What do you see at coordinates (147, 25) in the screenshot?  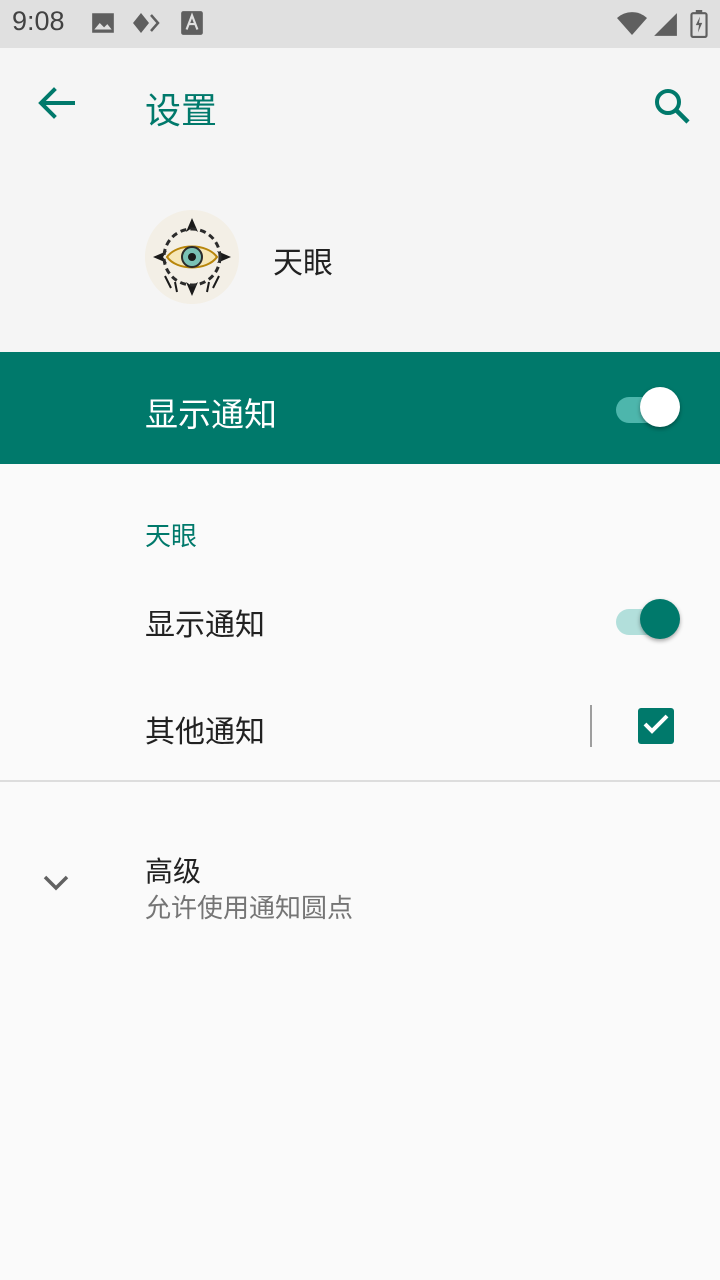 I see `diamond-icon` at bounding box center [147, 25].